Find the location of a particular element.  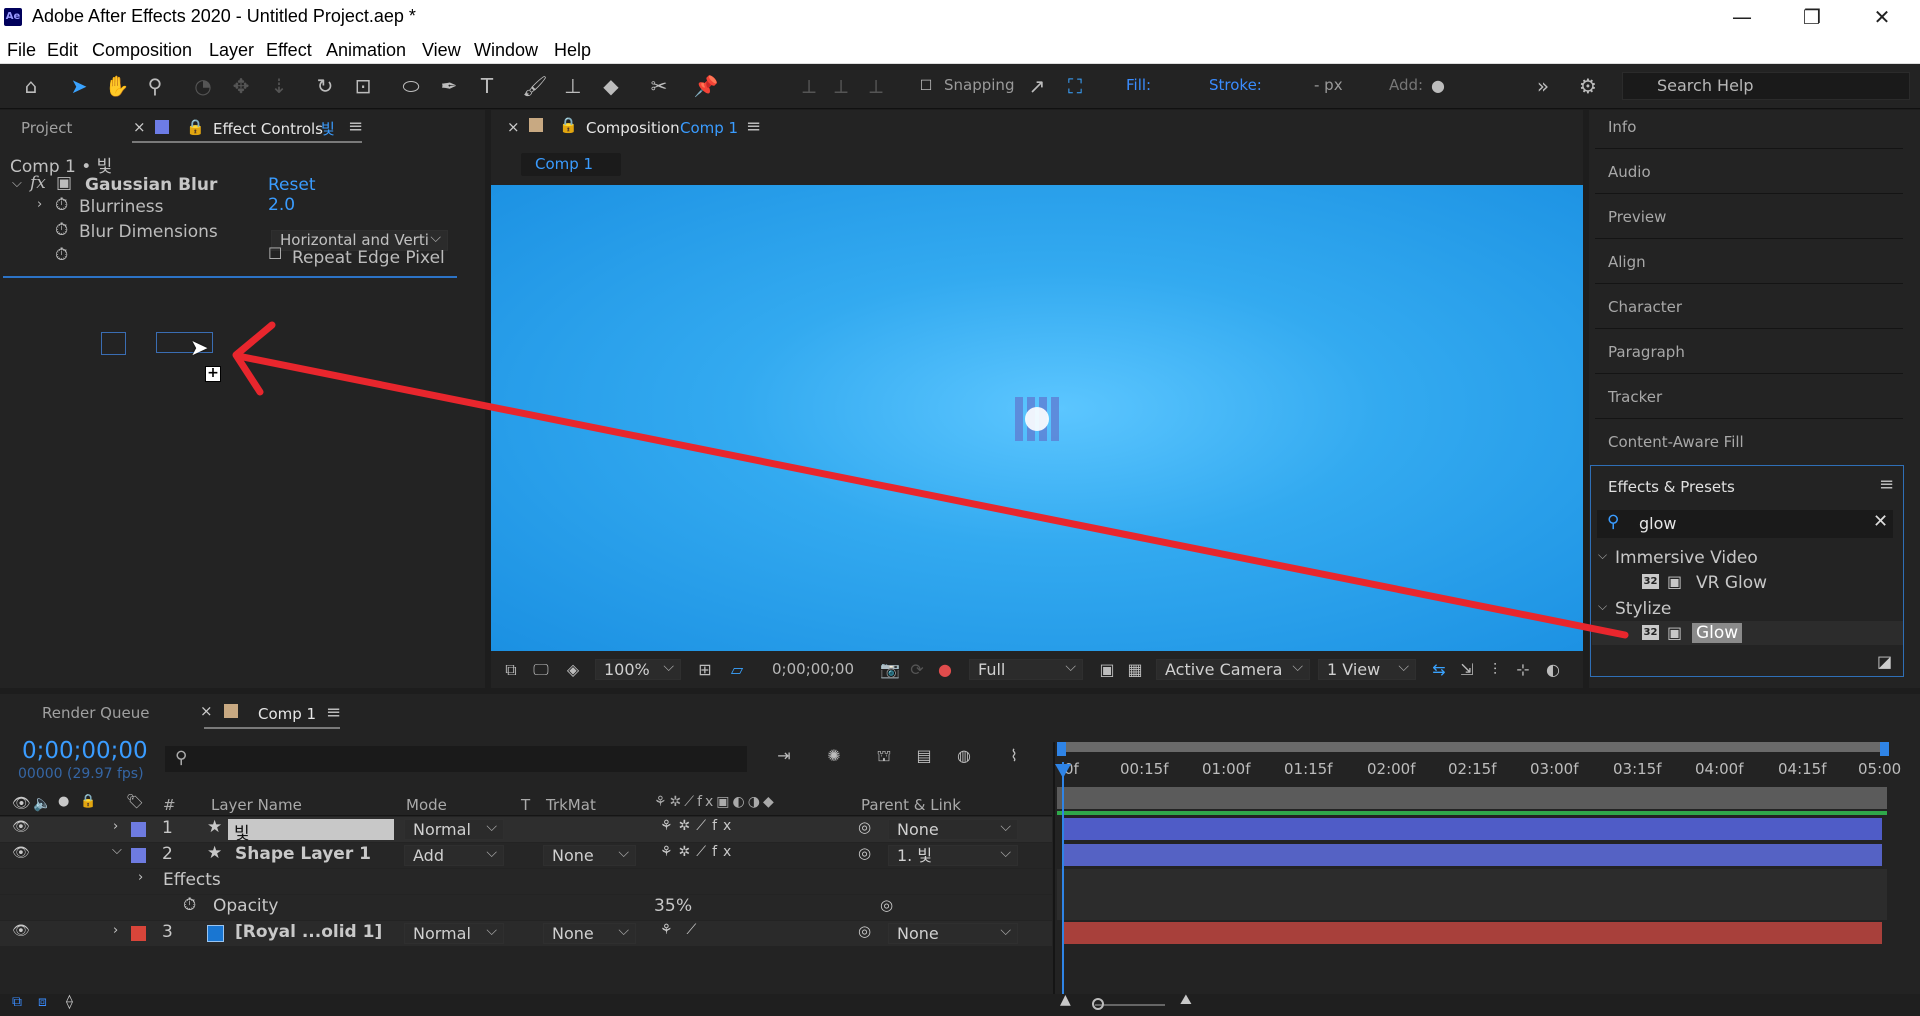

opacity-label: Opacity is located at coordinates (246, 906).